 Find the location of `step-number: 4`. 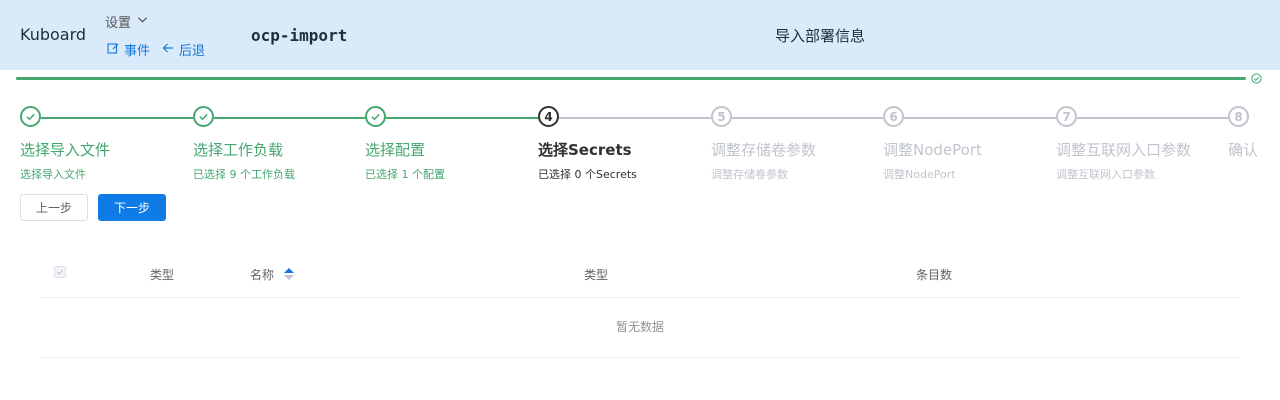

step-number: 4 is located at coordinates (548, 116).